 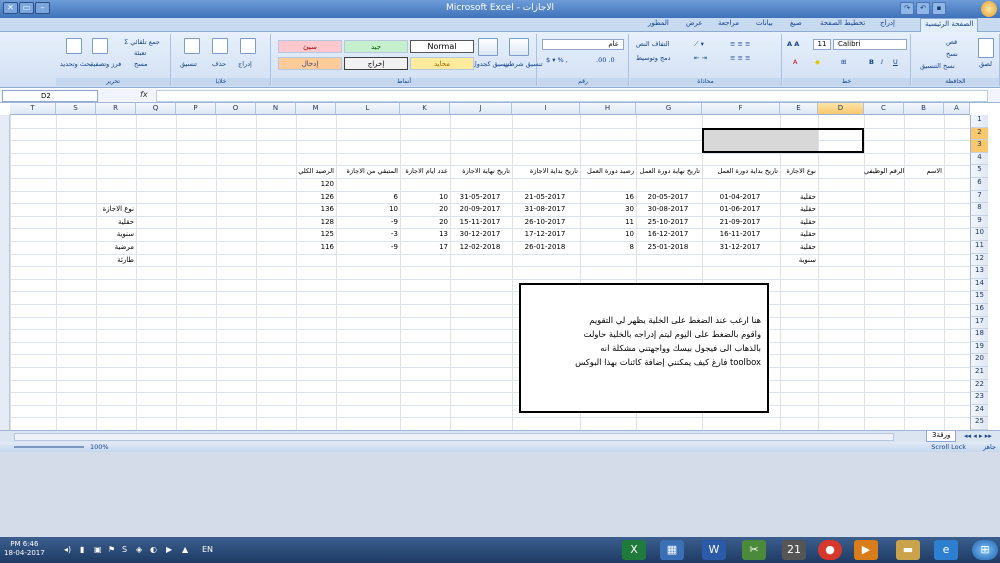 I want to click on cell-e10: حقلية, so click(x=798, y=234).